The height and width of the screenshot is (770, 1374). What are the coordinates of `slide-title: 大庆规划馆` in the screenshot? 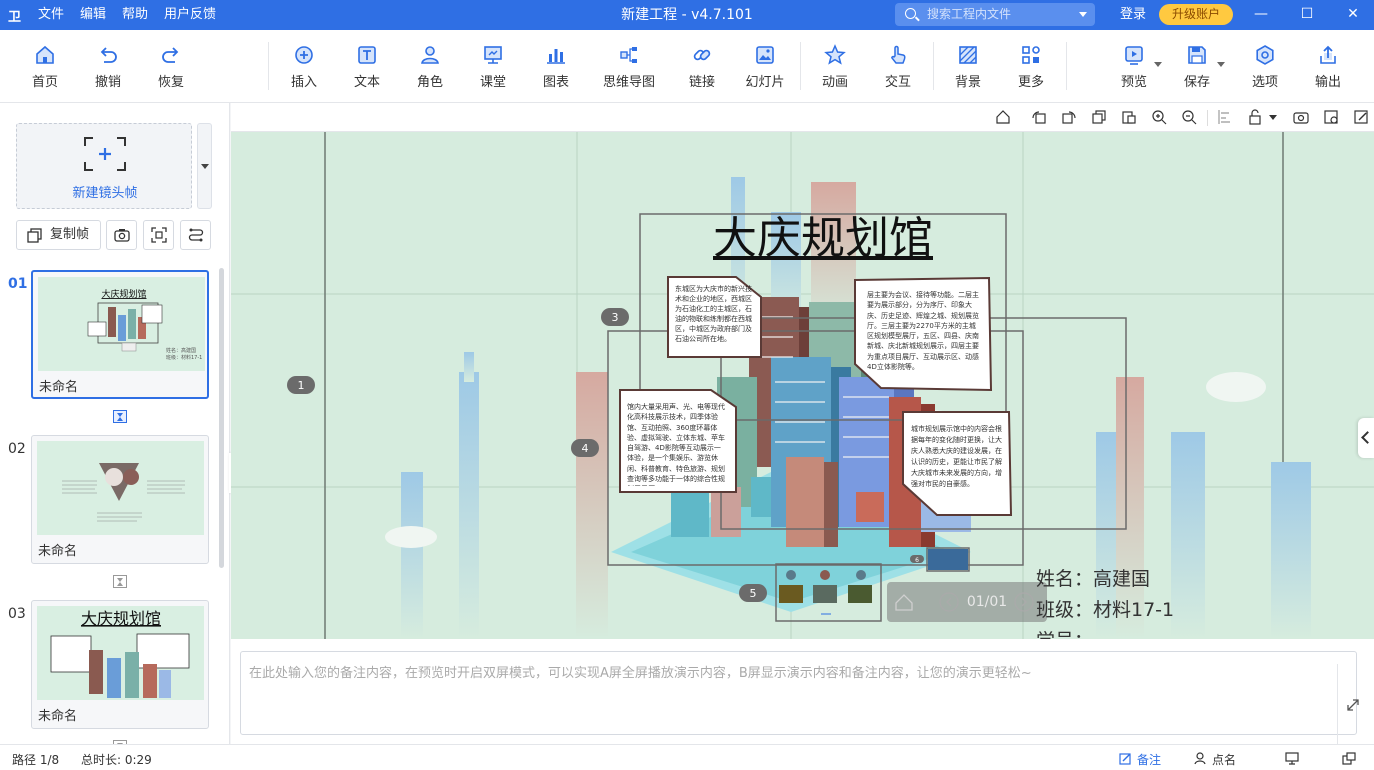 It's located at (823, 234).